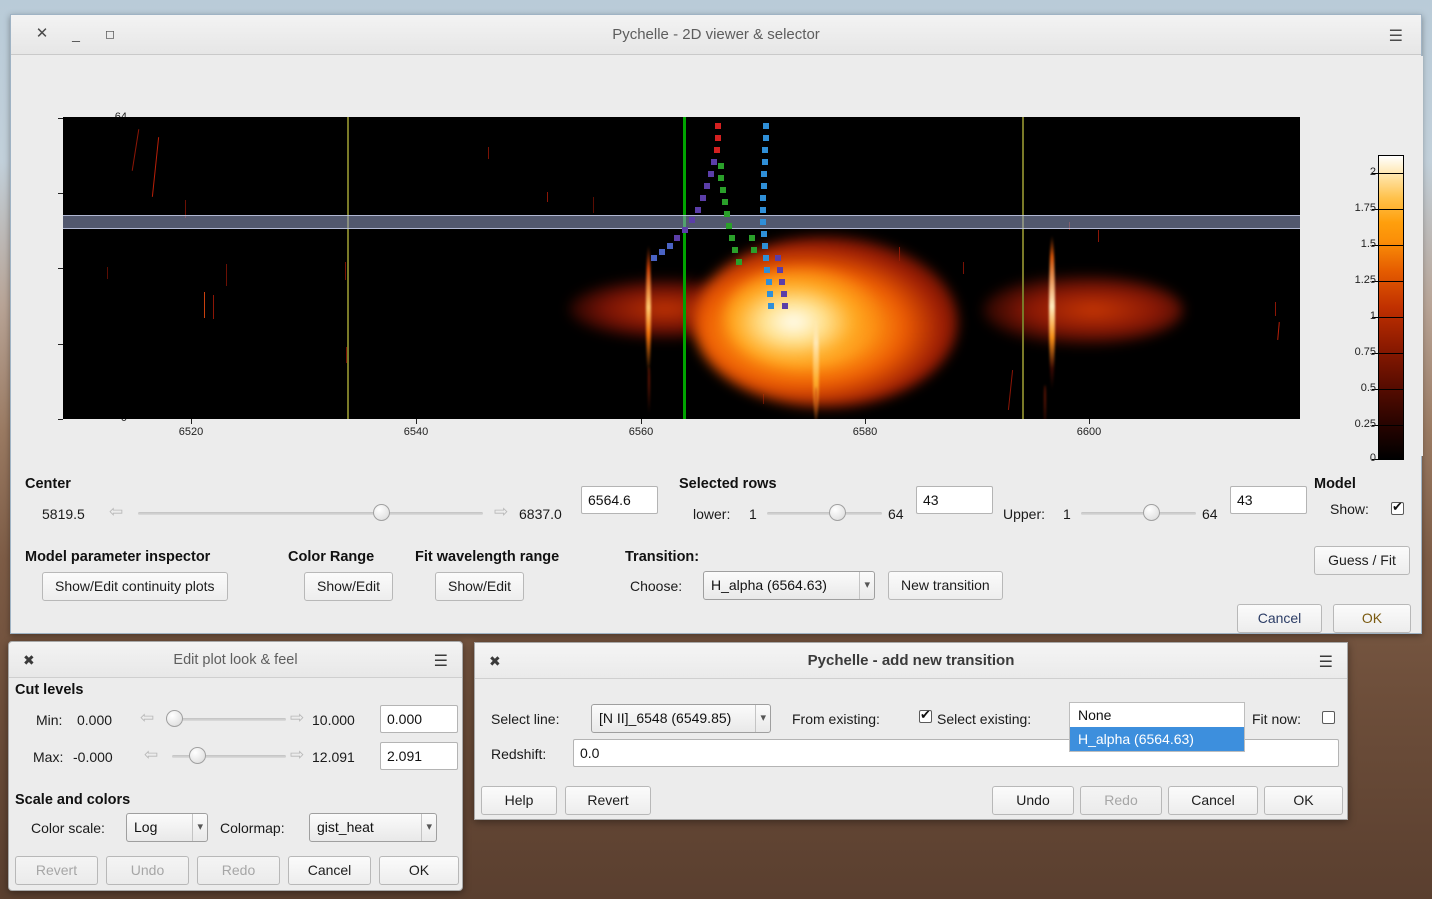  What do you see at coordinates (608, 800) in the screenshot?
I see `addtrans-revert-button: Revert` at bounding box center [608, 800].